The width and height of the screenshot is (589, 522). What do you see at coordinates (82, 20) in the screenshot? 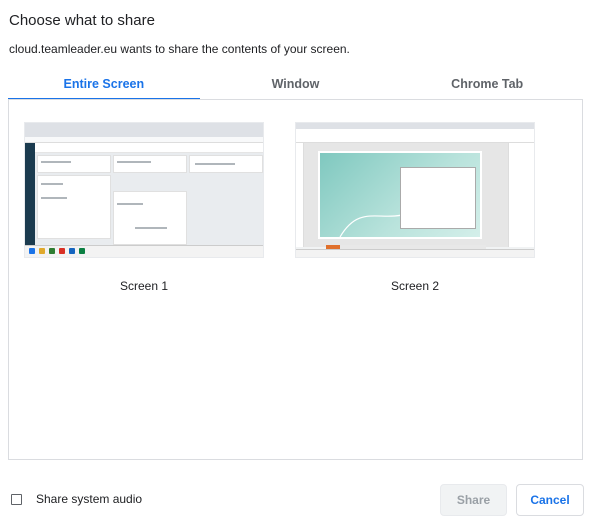
I see `dialog-title: Choose what to share` at bounding box center [82, 20].